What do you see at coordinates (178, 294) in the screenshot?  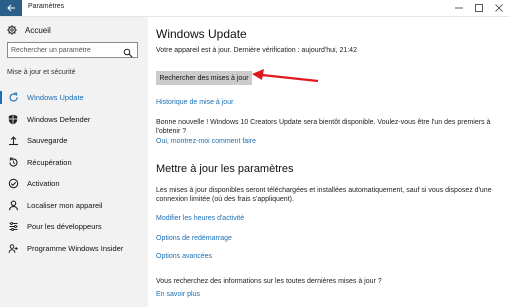 I see `learn-more-link: En savoir plus` at bounding box center [178, 294].